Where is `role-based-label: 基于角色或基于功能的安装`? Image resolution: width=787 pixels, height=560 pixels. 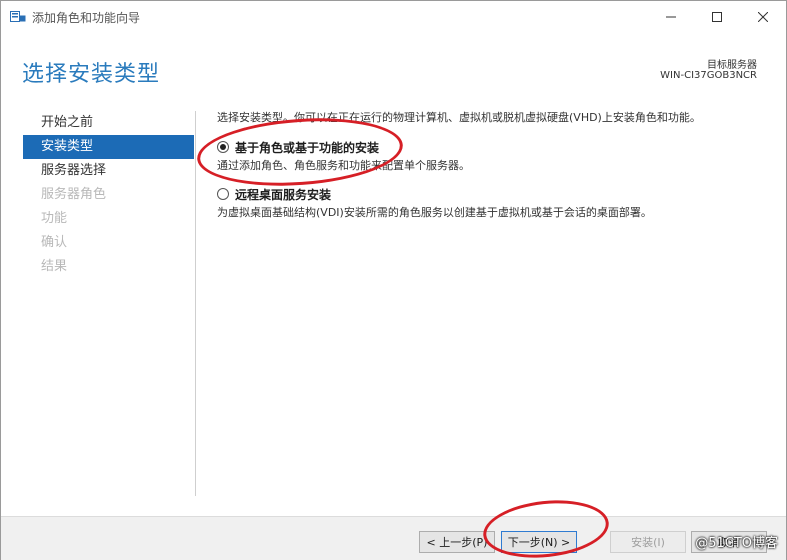
role-based-label: 基于角色或基于功能的安装 is located at coordinates (307, 147).